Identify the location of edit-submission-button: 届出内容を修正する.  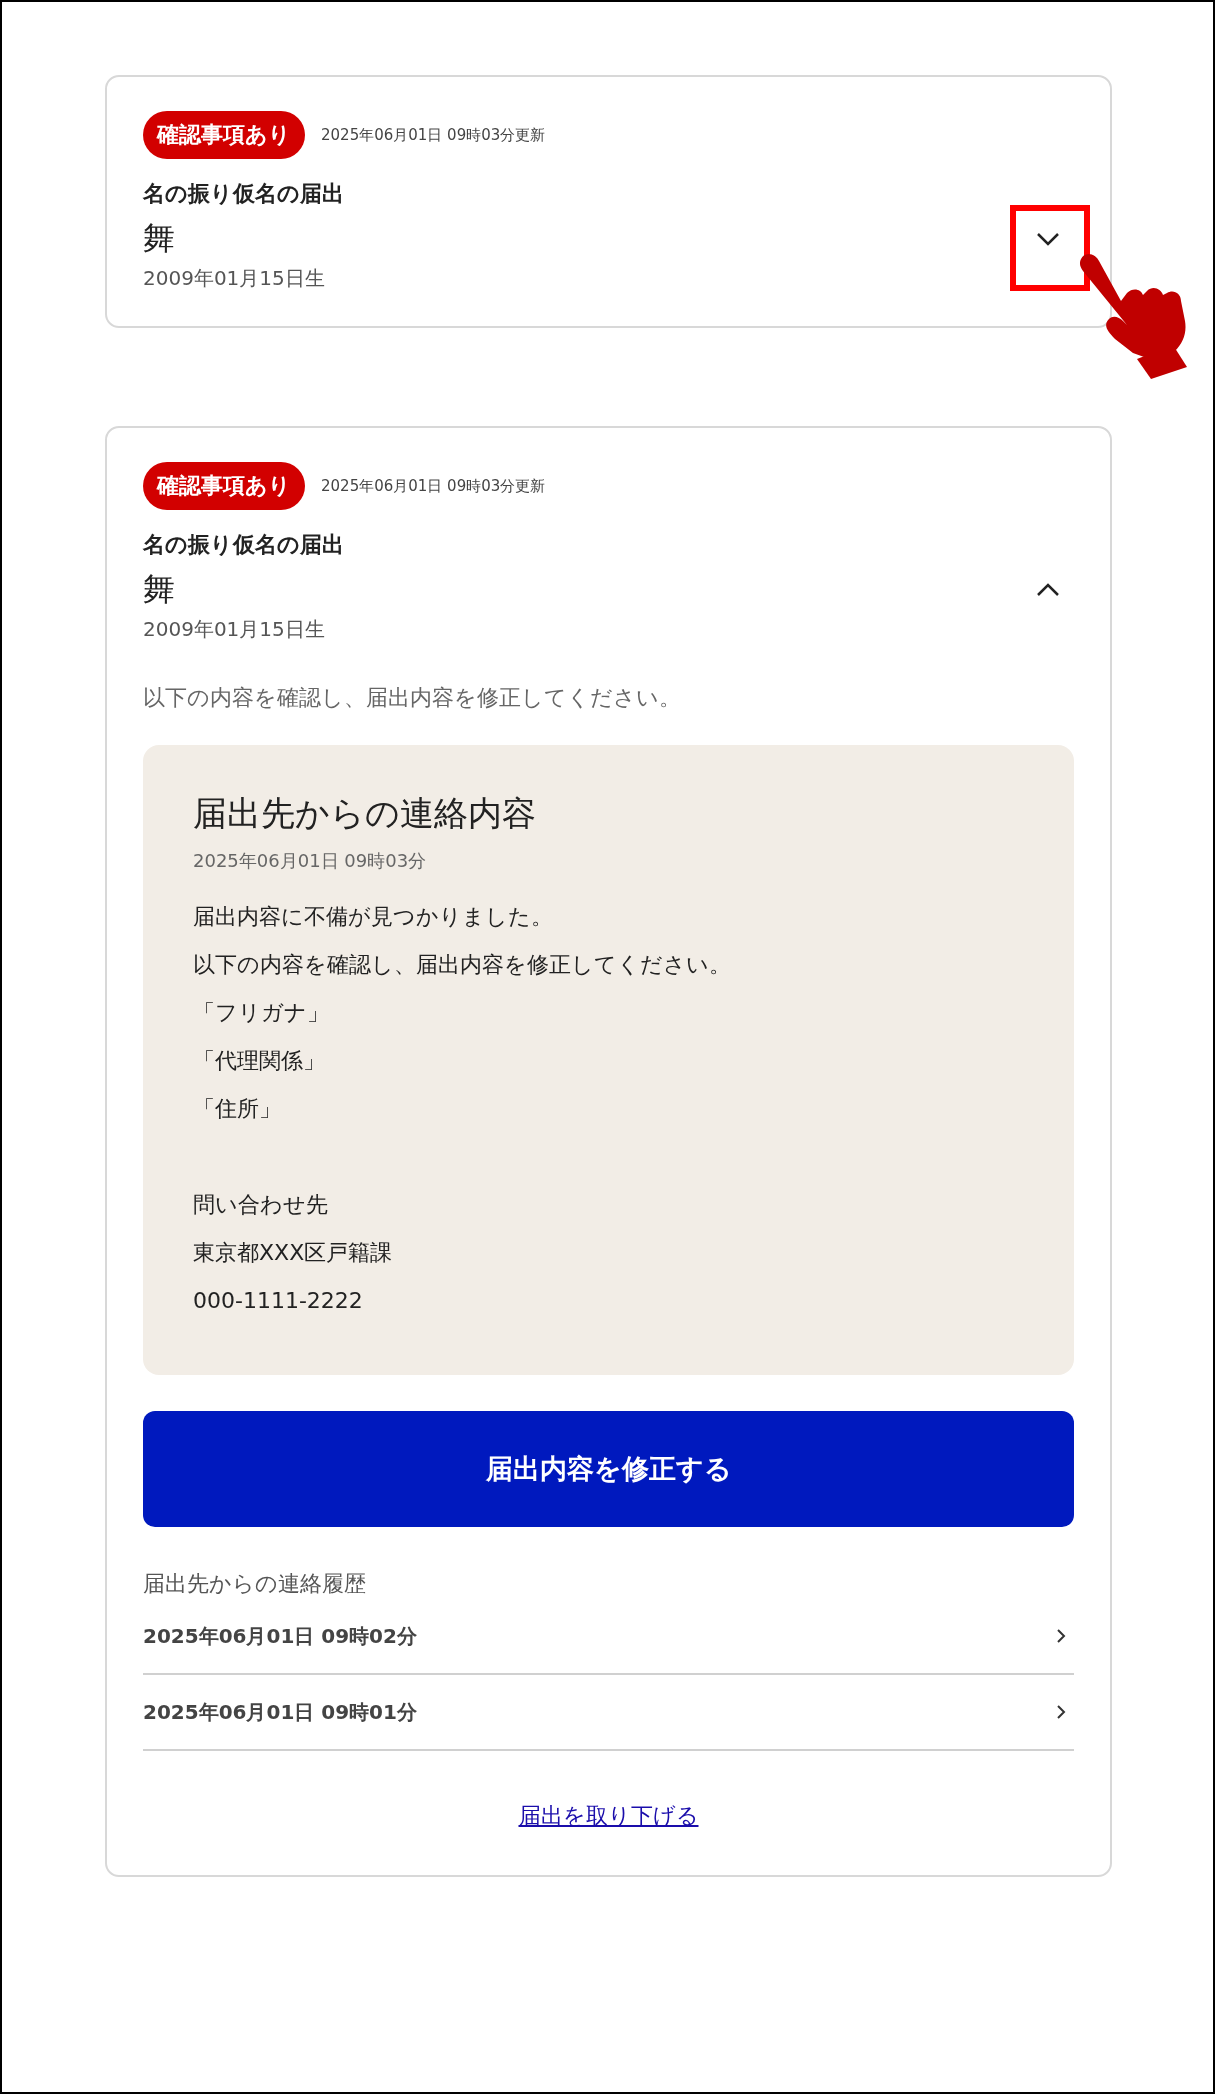
(608, 1469).